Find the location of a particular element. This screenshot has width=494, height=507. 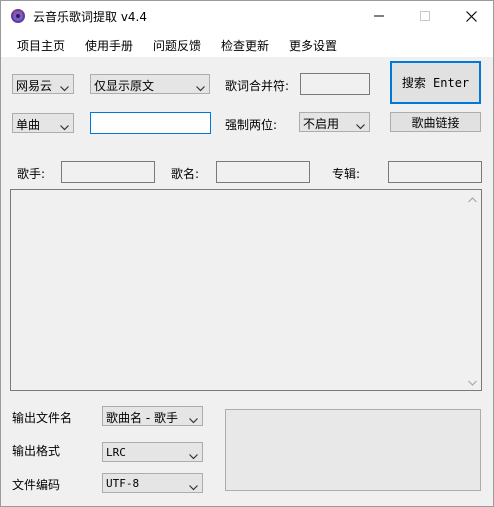

song-name-label: 歌名: is located at coordinates (185, 174).